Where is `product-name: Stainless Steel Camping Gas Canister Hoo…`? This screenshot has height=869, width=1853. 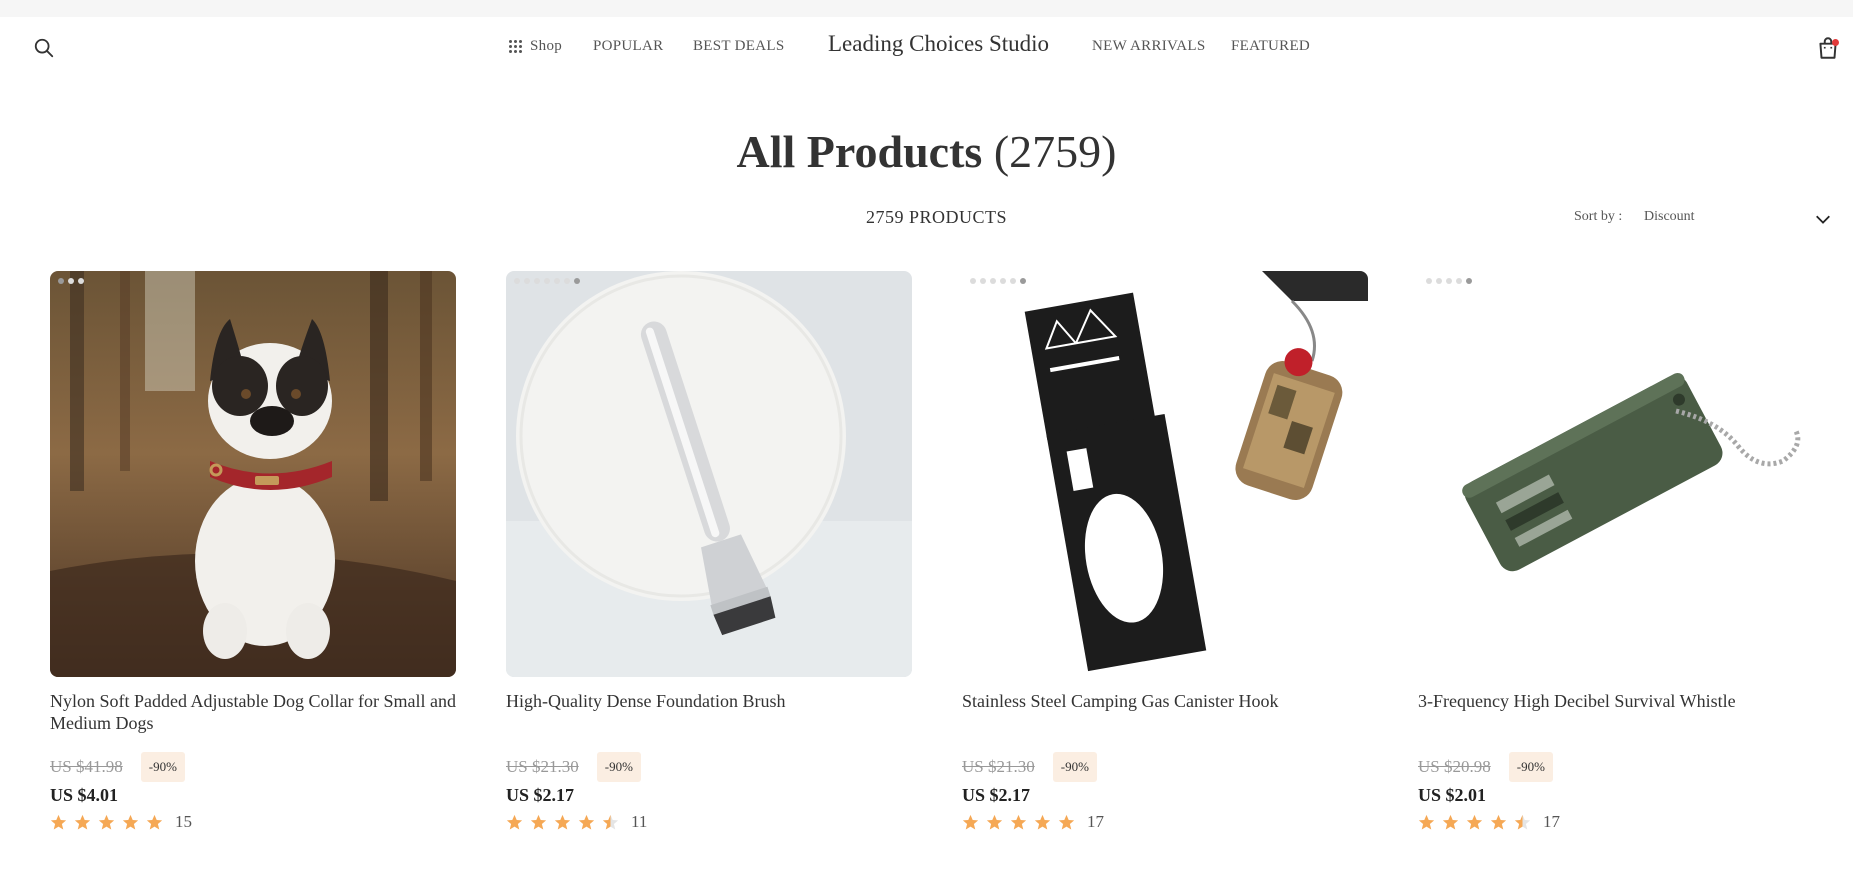 product-name: Stainless Steel Camping Gas Canister Hoo… is located at coordinates (1165, 713).